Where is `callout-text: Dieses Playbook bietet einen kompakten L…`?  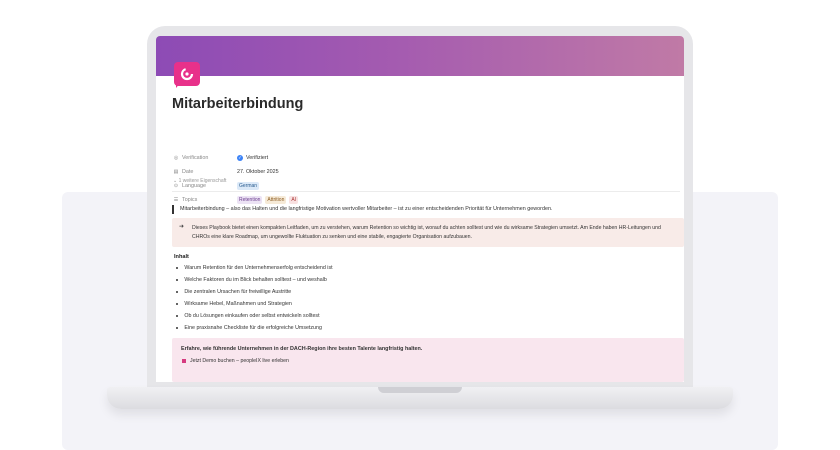 callout-text: Dieses Playbook bietet einen kompakten L… is located at coordinates (426, 232).